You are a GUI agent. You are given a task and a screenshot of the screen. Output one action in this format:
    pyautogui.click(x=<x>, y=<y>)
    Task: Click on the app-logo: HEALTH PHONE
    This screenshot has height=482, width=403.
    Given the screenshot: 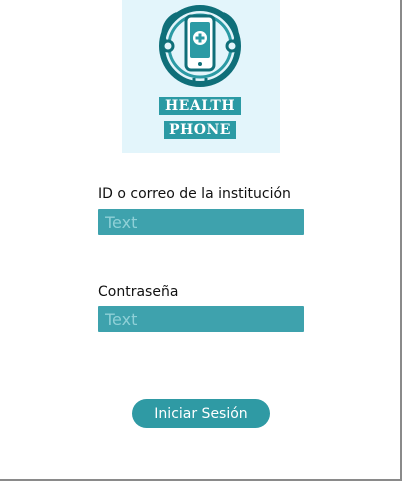 What is the action you would take?
    pyautogui.click(x=201, y=76)
    